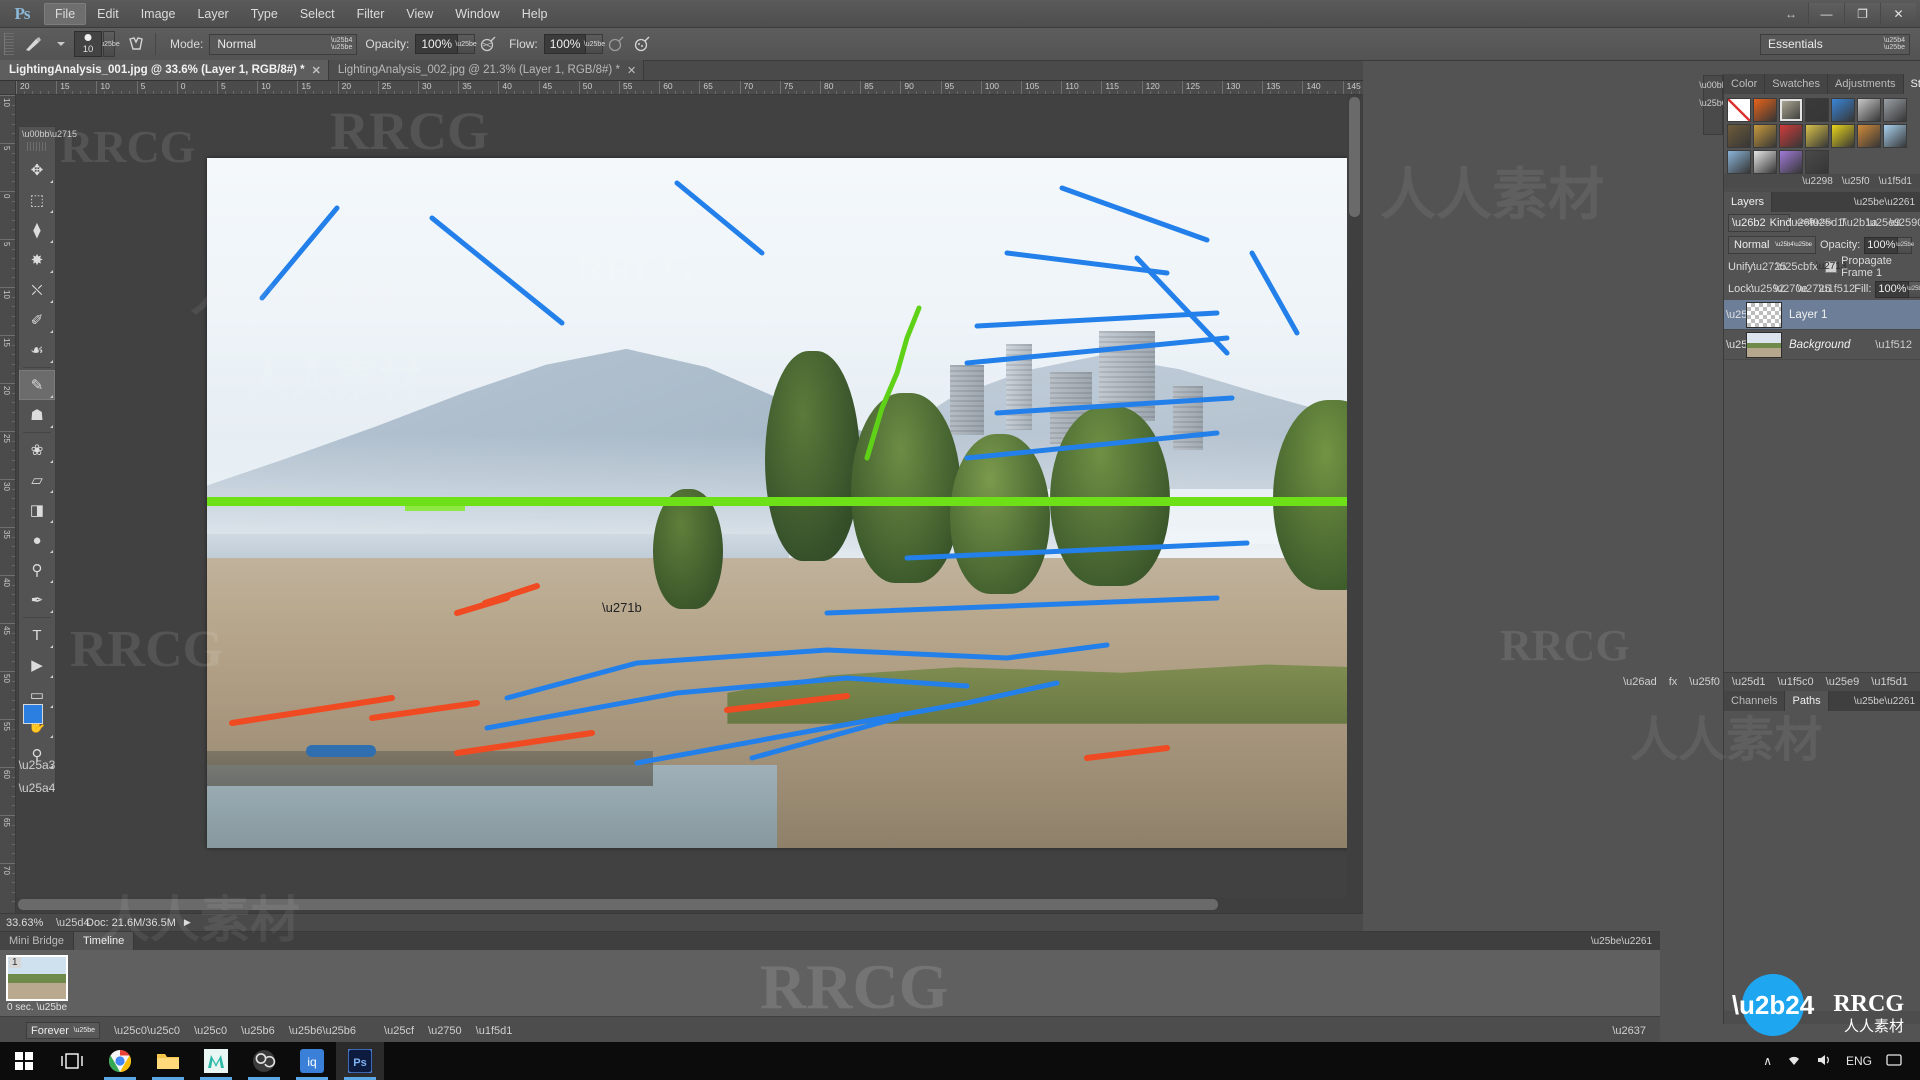 This screenshot has width=1920, height=1080. What do you see at coordinates (37, 600) in the screenshot?
I see `pen-tool: ✒` at bounding box center [37, 600].